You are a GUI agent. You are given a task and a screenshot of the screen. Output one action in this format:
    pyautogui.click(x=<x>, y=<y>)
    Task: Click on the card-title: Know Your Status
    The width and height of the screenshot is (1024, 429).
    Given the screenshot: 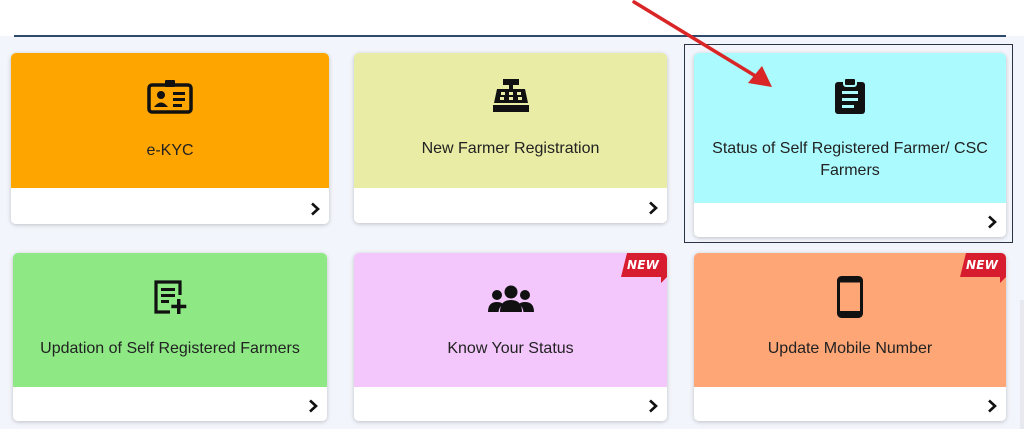 What is the action you would take?
    pyautogui.click(x=510, y=348)
    